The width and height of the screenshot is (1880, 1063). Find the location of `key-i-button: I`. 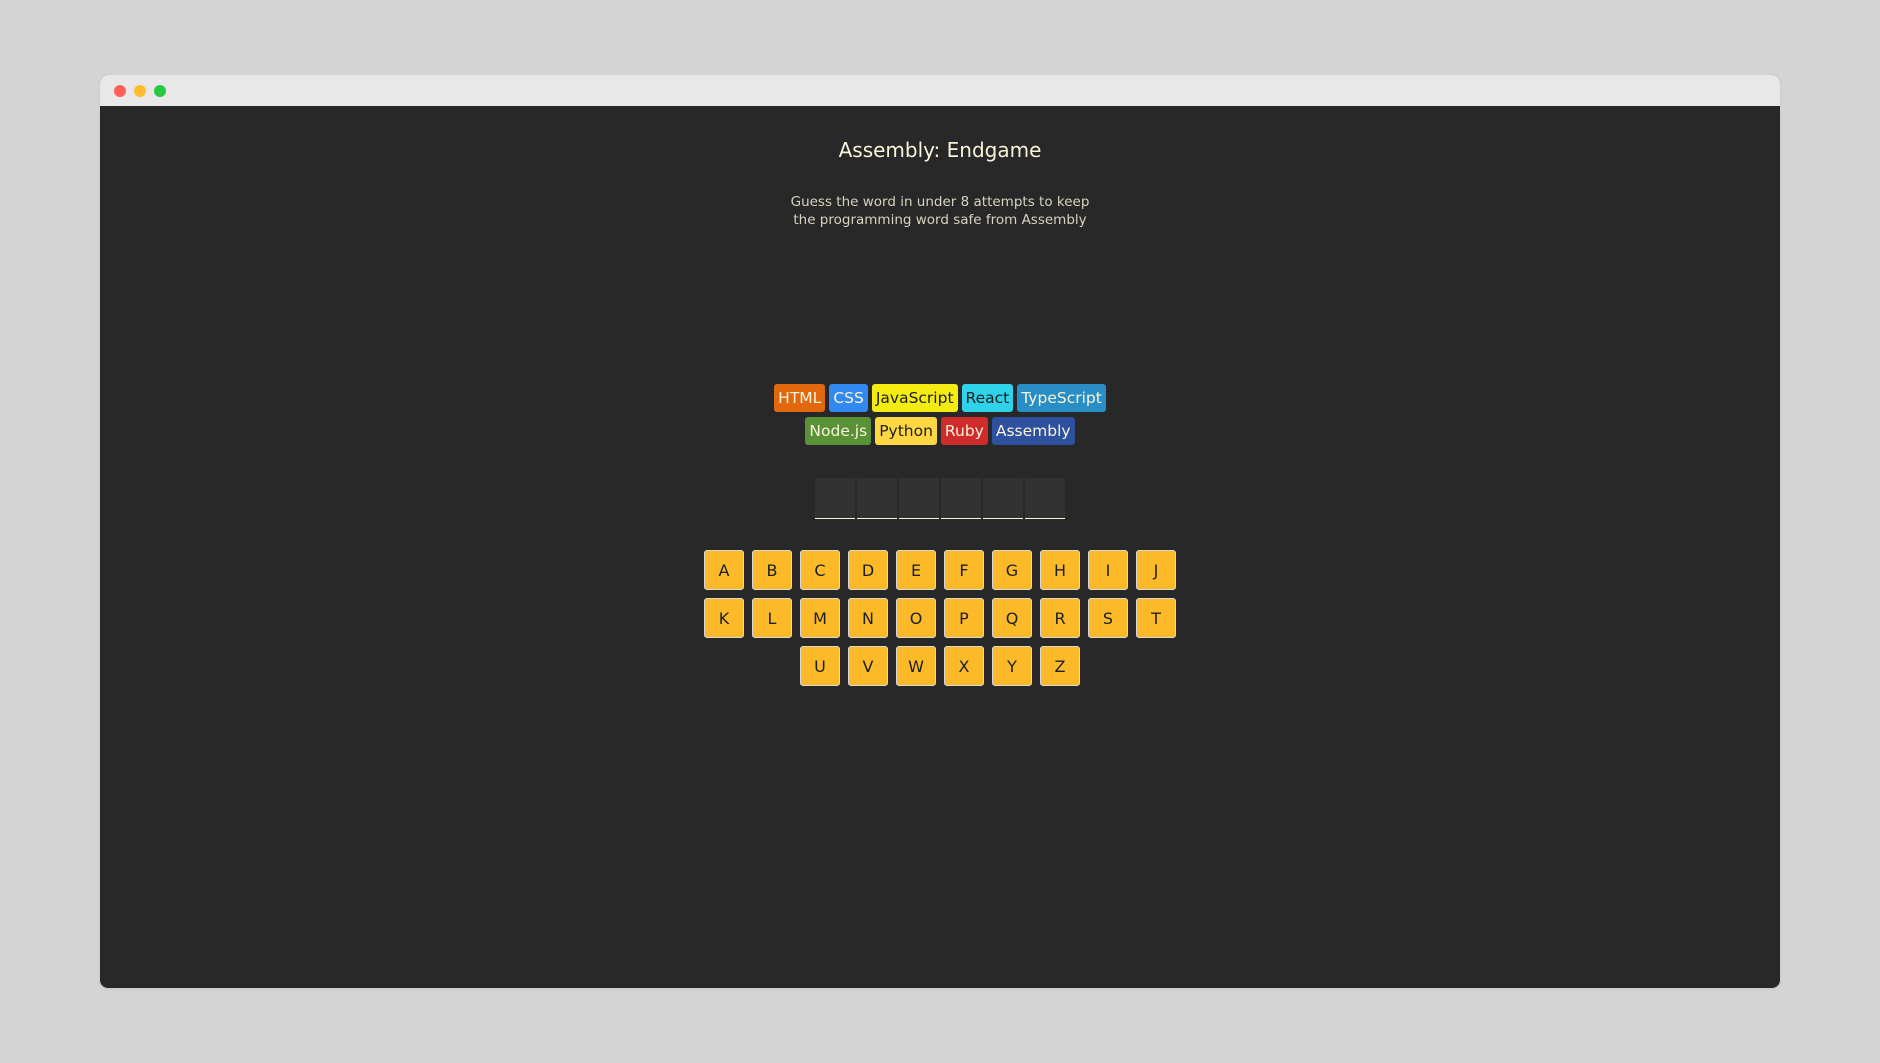

key-i-button: I is located at coordinates (1108, 570).